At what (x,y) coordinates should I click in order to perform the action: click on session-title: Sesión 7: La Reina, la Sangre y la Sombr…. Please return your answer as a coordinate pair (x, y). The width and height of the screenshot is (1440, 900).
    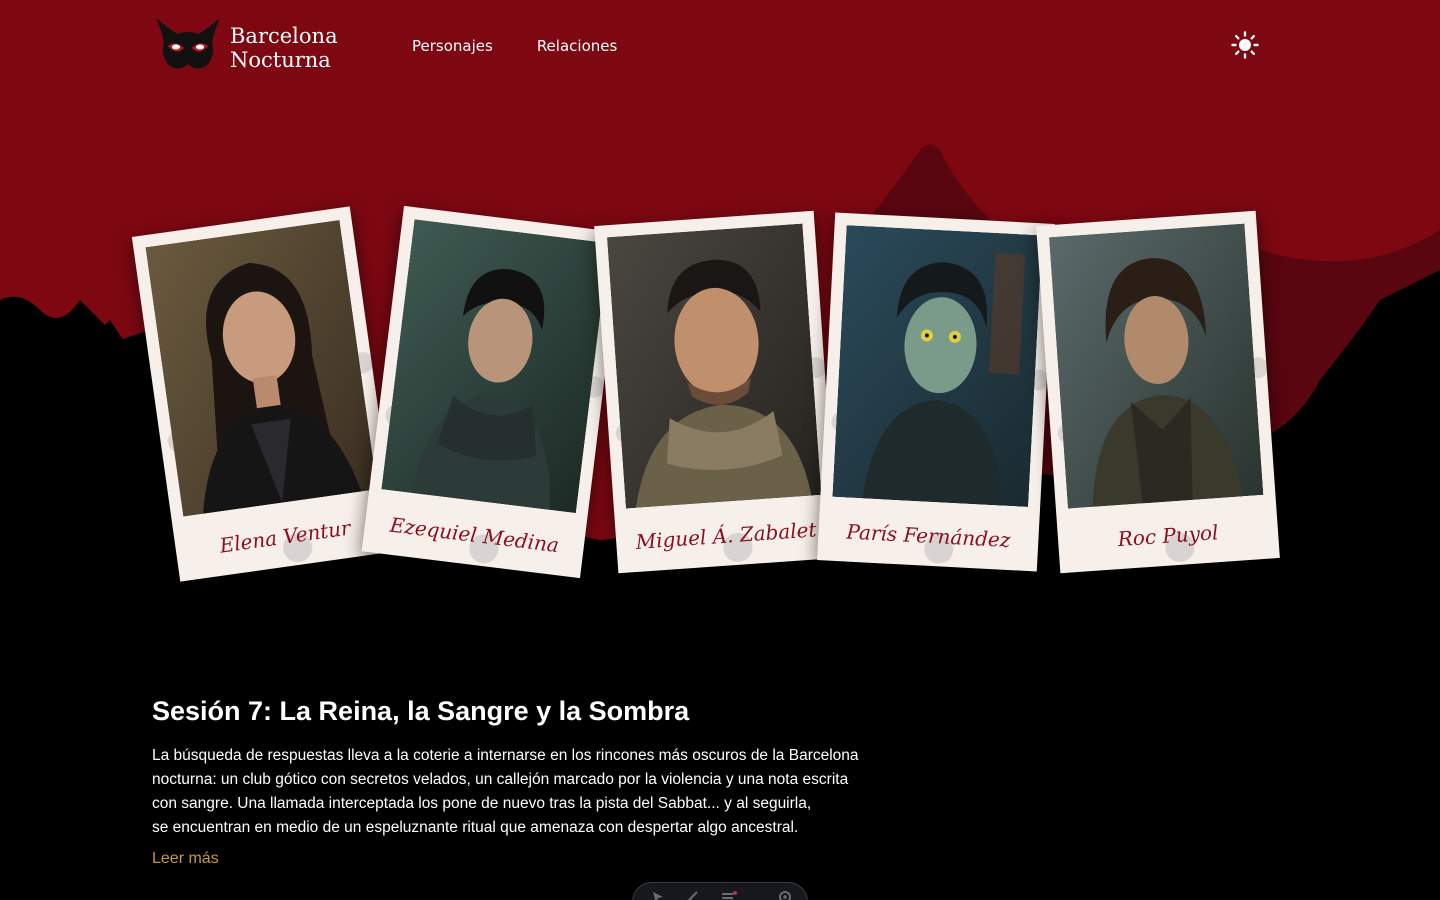
    Looking at the image, I should click on (421, 711).